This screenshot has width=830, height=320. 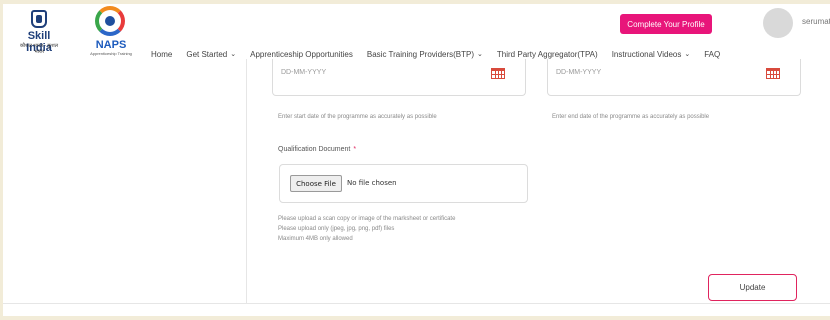 I want to click on nav-label: Apprenticeship Opportunities, so click(x=301, y=54).